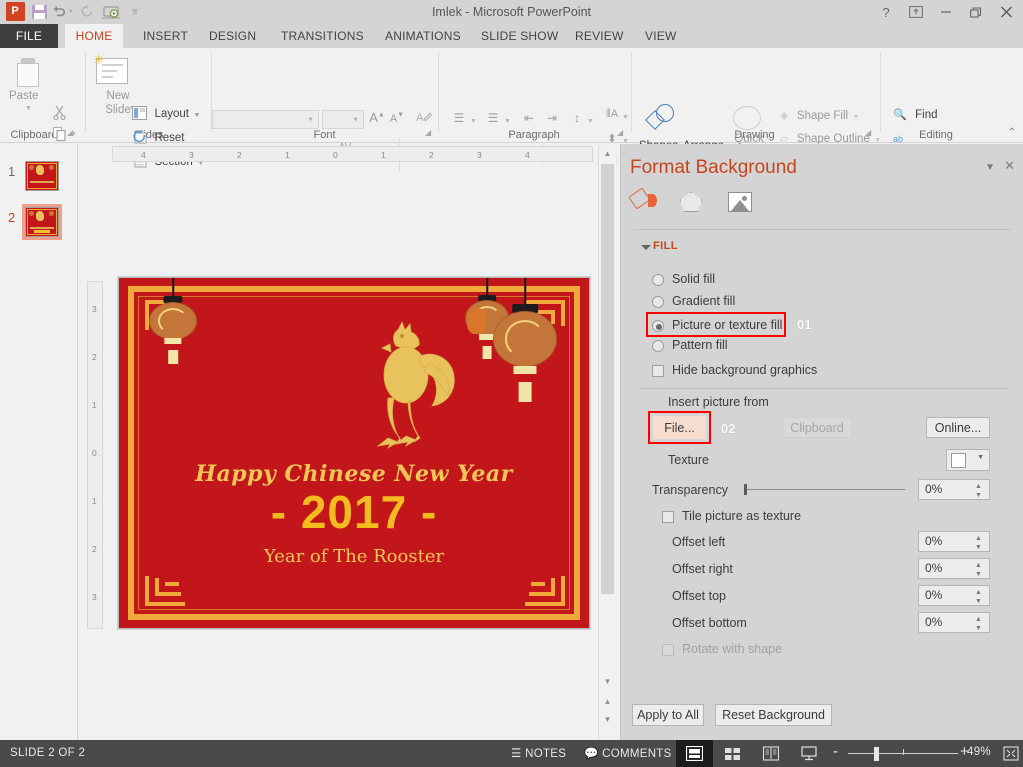 The height and width of the screenshot is (767, 1023). What do you see at coordinates (607, 681) in the screenshot?
I see `scroll-down-button: ▼` at bounding box center [607, 681].